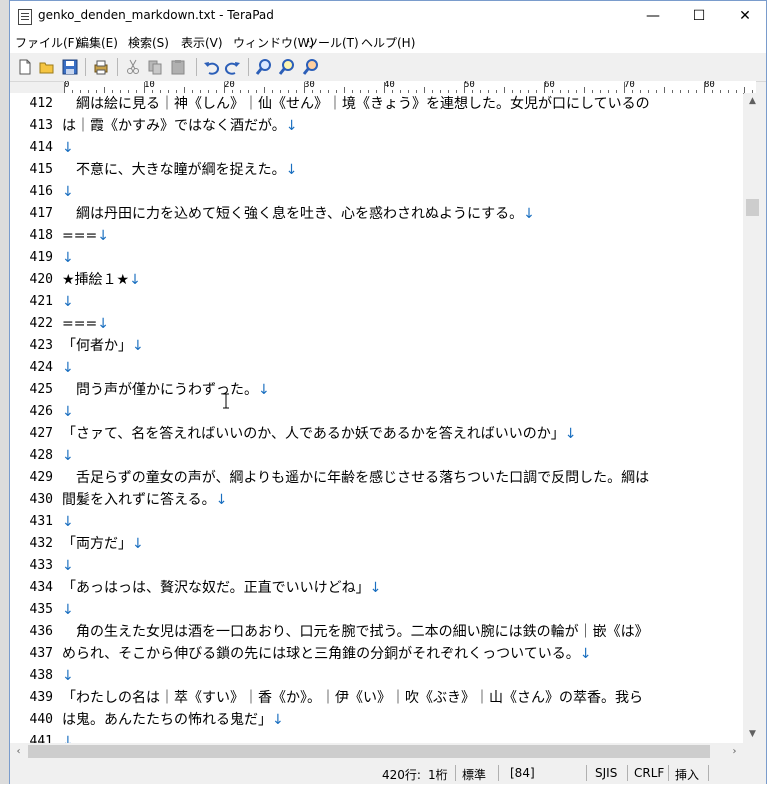 Image resolution: width=770 pixels, height=789 pixels. Describe the element at coordinates (376, 390) in the screenshot. I see `editor-line: 425 問う声が僅かにうわずった。↓` at that location.